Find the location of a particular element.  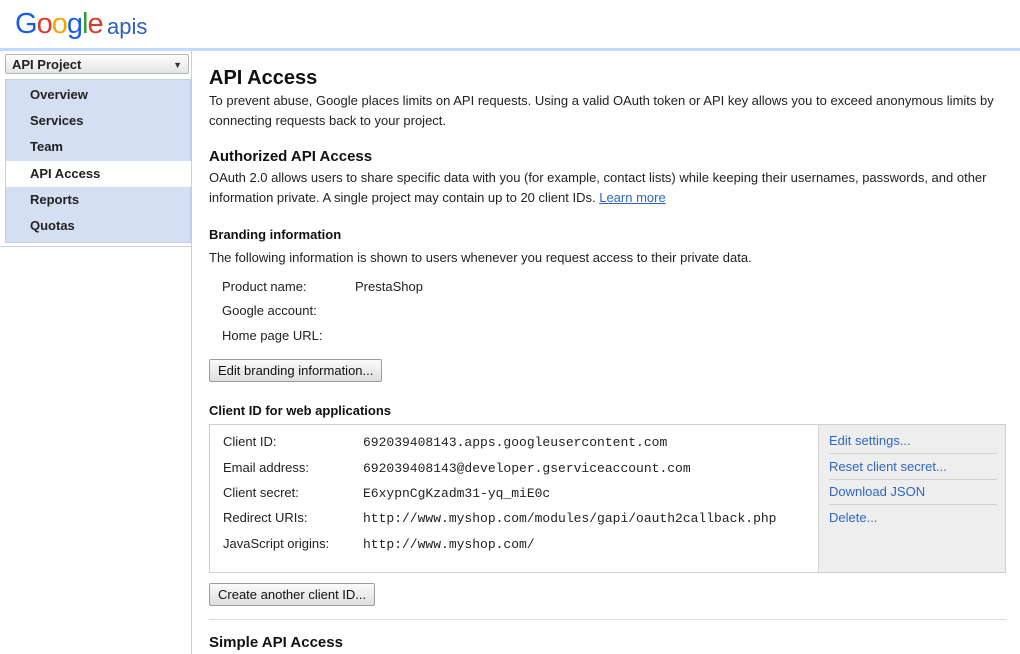

authorized-heading: Authorized API Access is located at coordinates (291, 156).